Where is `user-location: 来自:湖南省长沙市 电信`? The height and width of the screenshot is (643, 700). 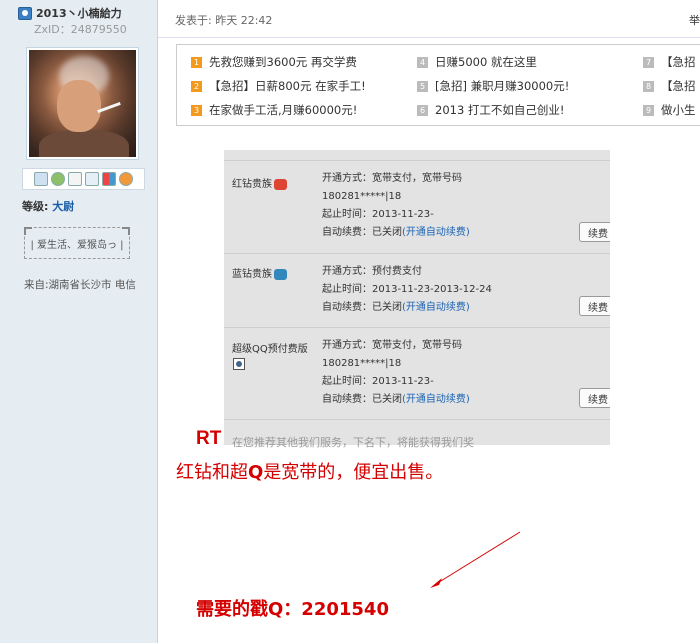
user-location: 来自:湖南省长沙市 电信 is located at coordinates (80, 285).